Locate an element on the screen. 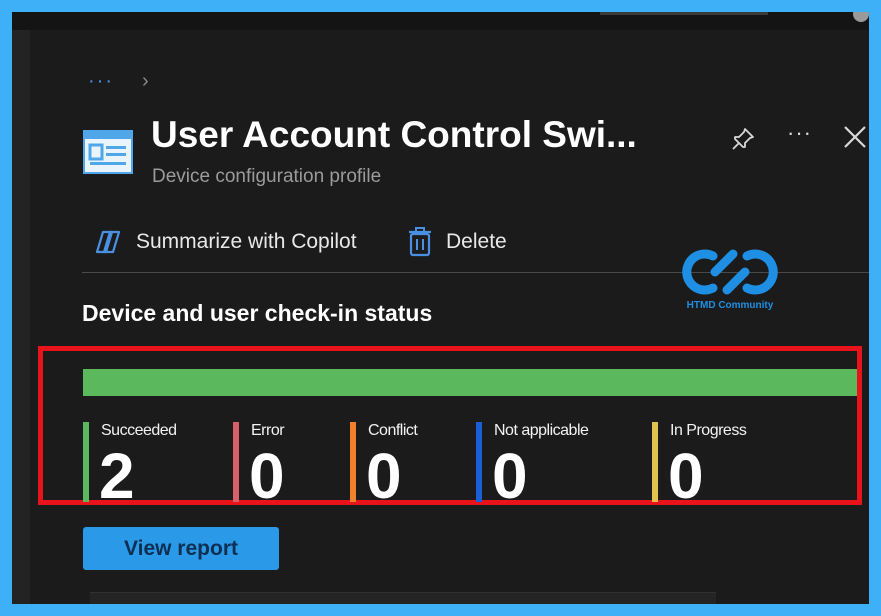 Image resolution: width=881 pixels, height=616 pixels. stat-conflict: Conflict 0 is located at coordinates (384, 465).